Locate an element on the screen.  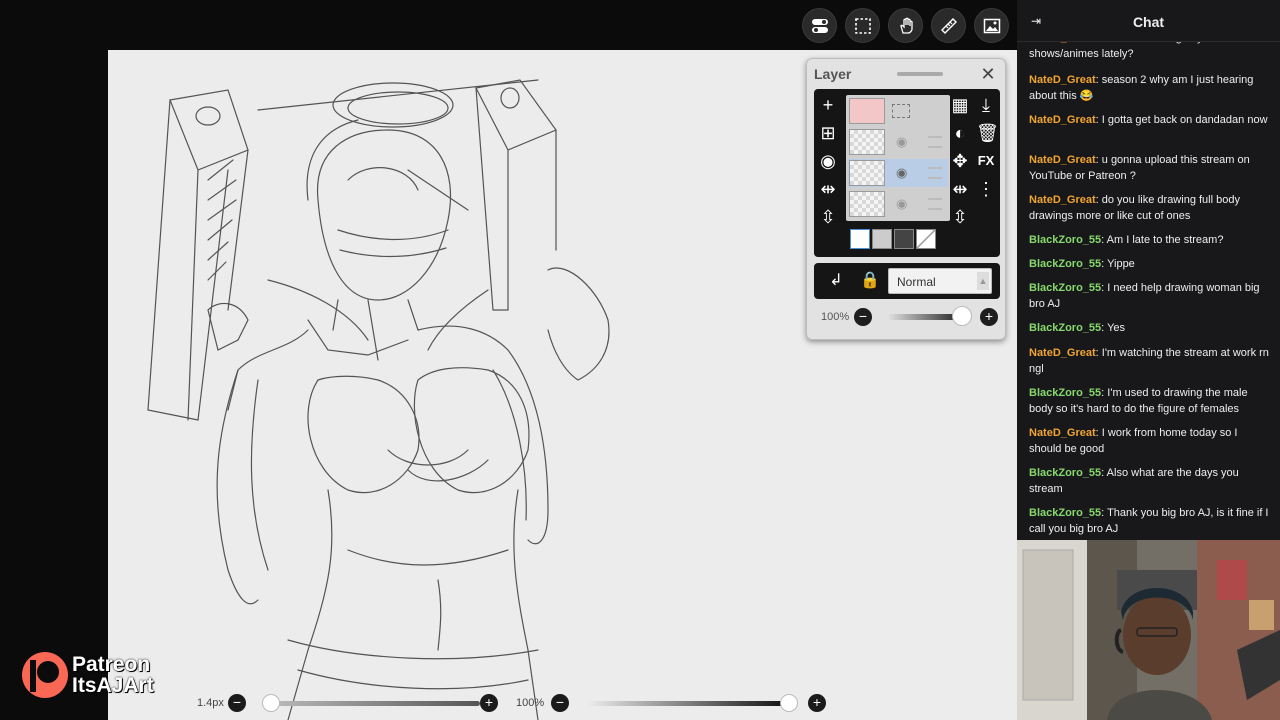
ruler-icon is located at coordinates (948, 25).